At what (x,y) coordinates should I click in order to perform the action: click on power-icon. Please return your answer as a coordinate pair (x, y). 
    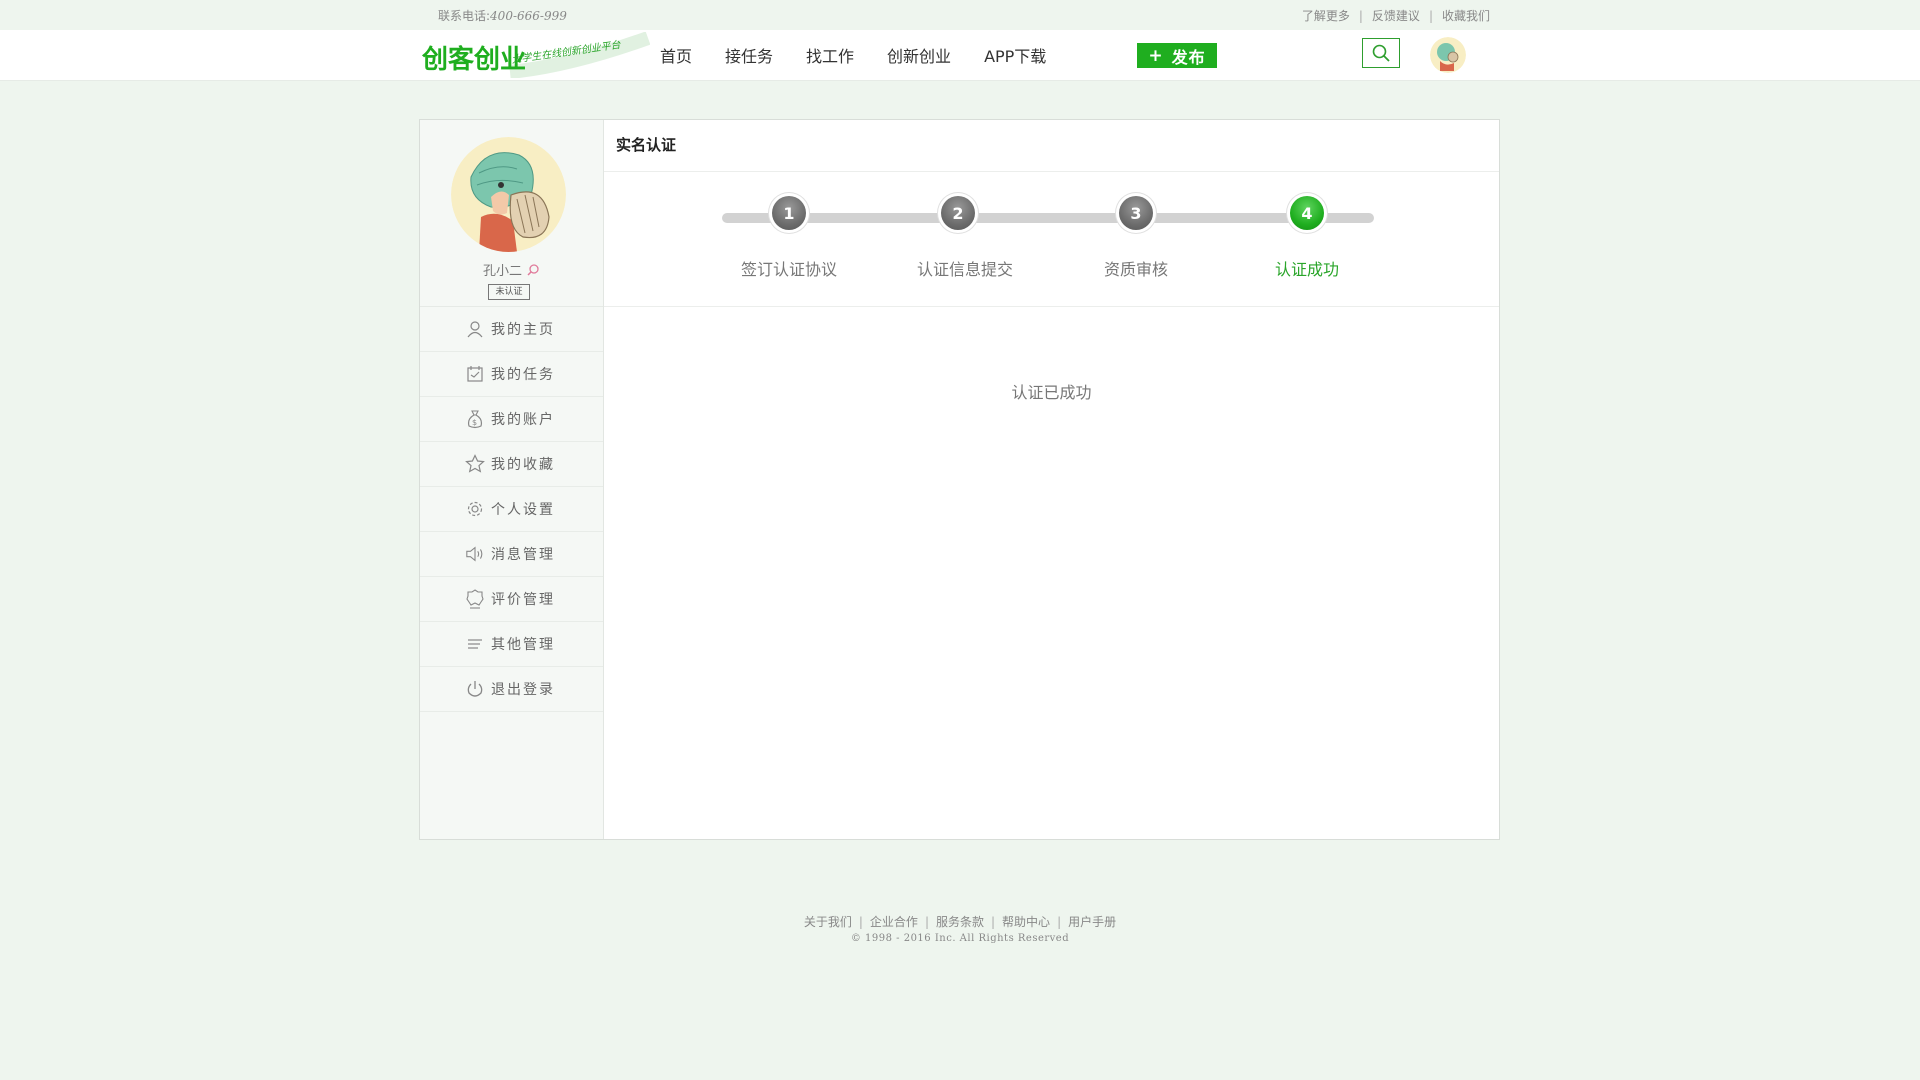
    Looking at the image, I should click on (475, 689).